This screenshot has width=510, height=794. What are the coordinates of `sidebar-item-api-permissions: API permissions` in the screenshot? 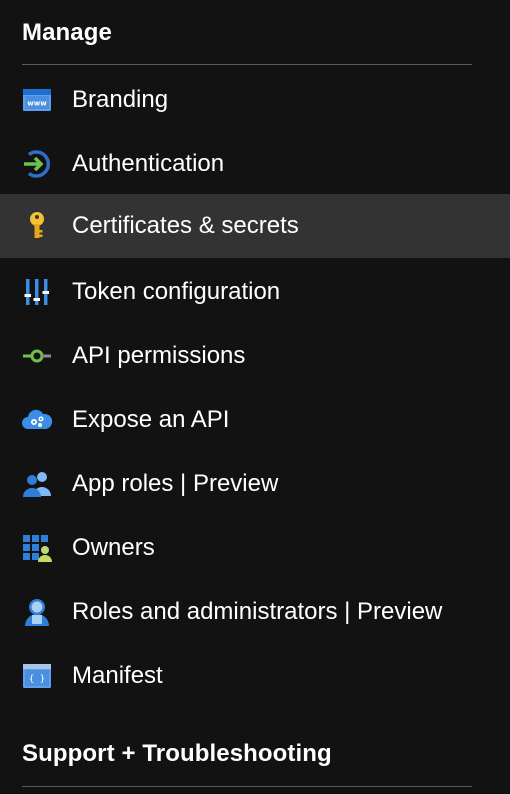 It's located at (255, 356).